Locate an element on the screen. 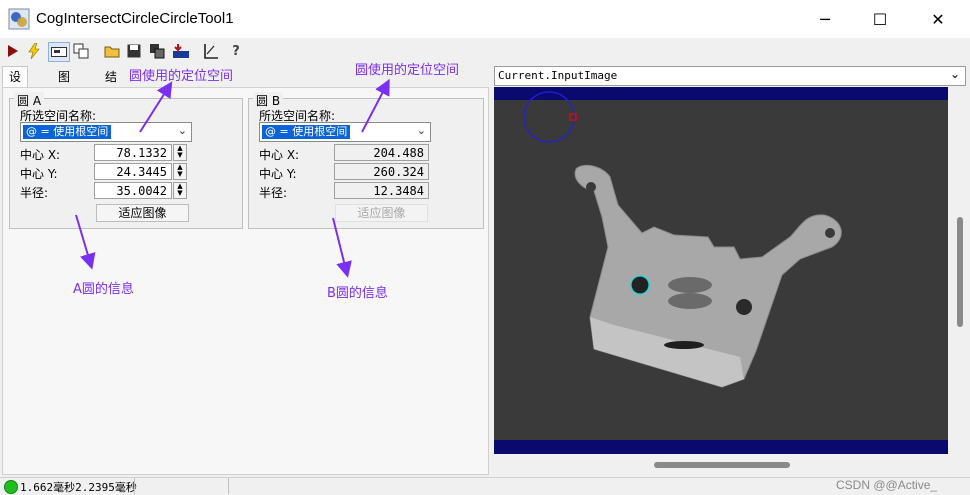  annotation-arrows is located at coordinates (232, 178).